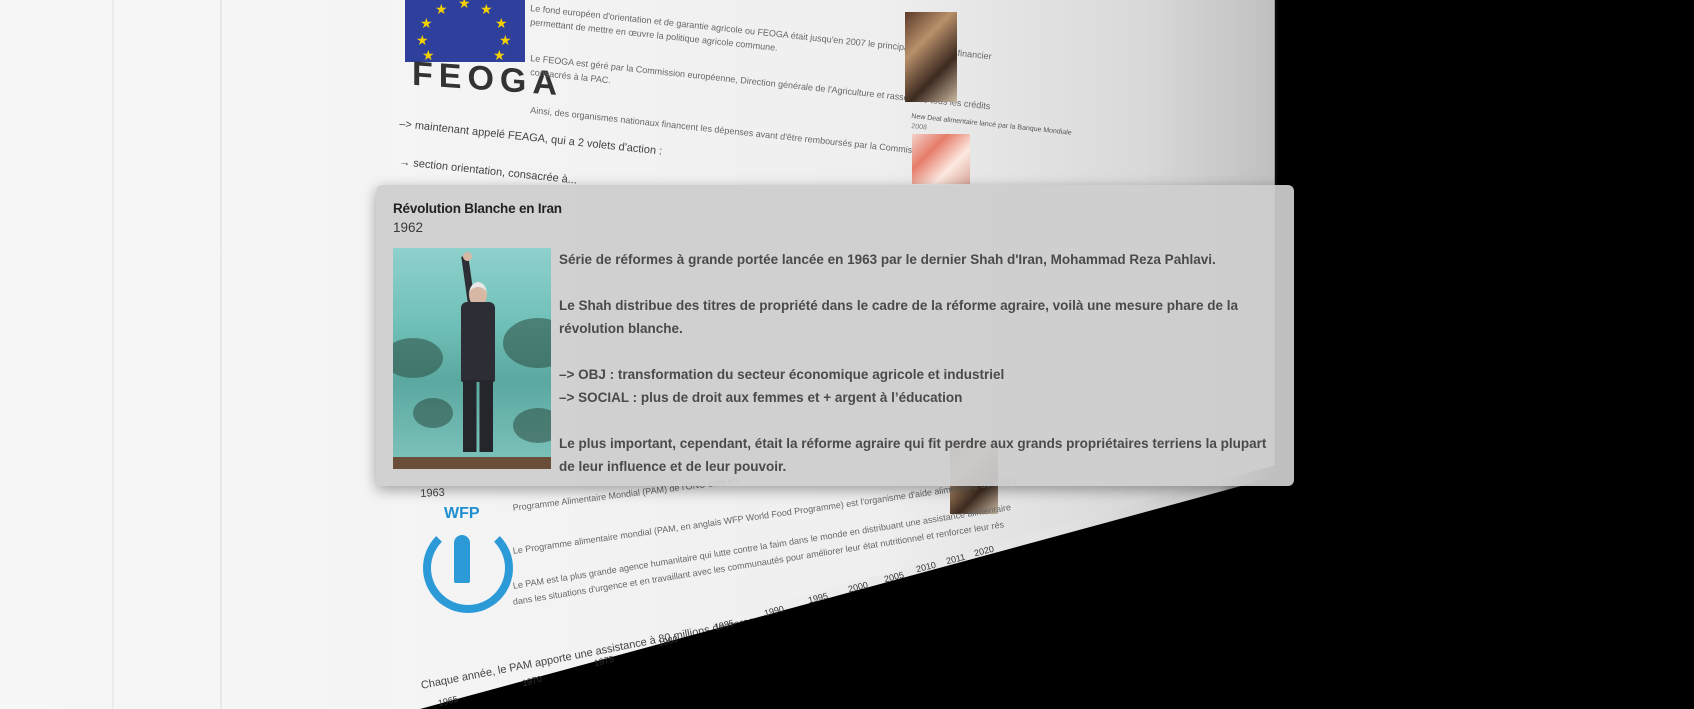 The height and width of the screenshot is (709, 1694). I want to click on portrait-photo-icon, so click(472, 358).